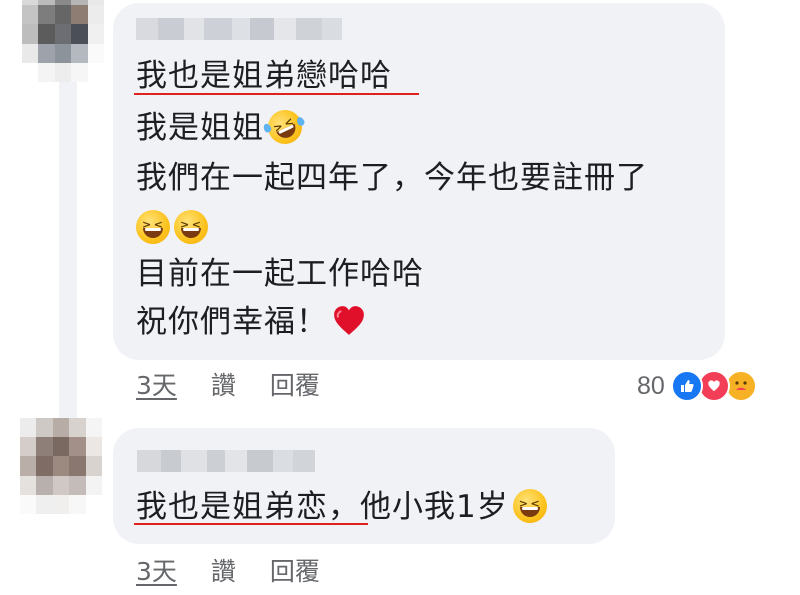  What do you see at coordinates (264, 76) in the screenshot?
I see `comment-text: 我也是姐弟戀哈哈` at bounding box center [264, 76].